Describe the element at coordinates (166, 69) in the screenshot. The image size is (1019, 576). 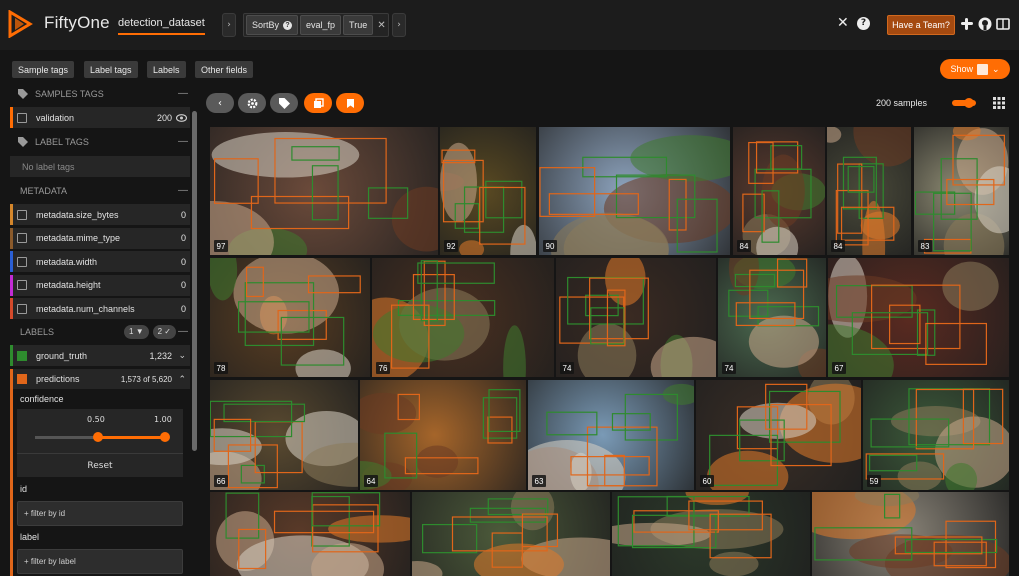
I see `tab-labels: Labels` at that location.